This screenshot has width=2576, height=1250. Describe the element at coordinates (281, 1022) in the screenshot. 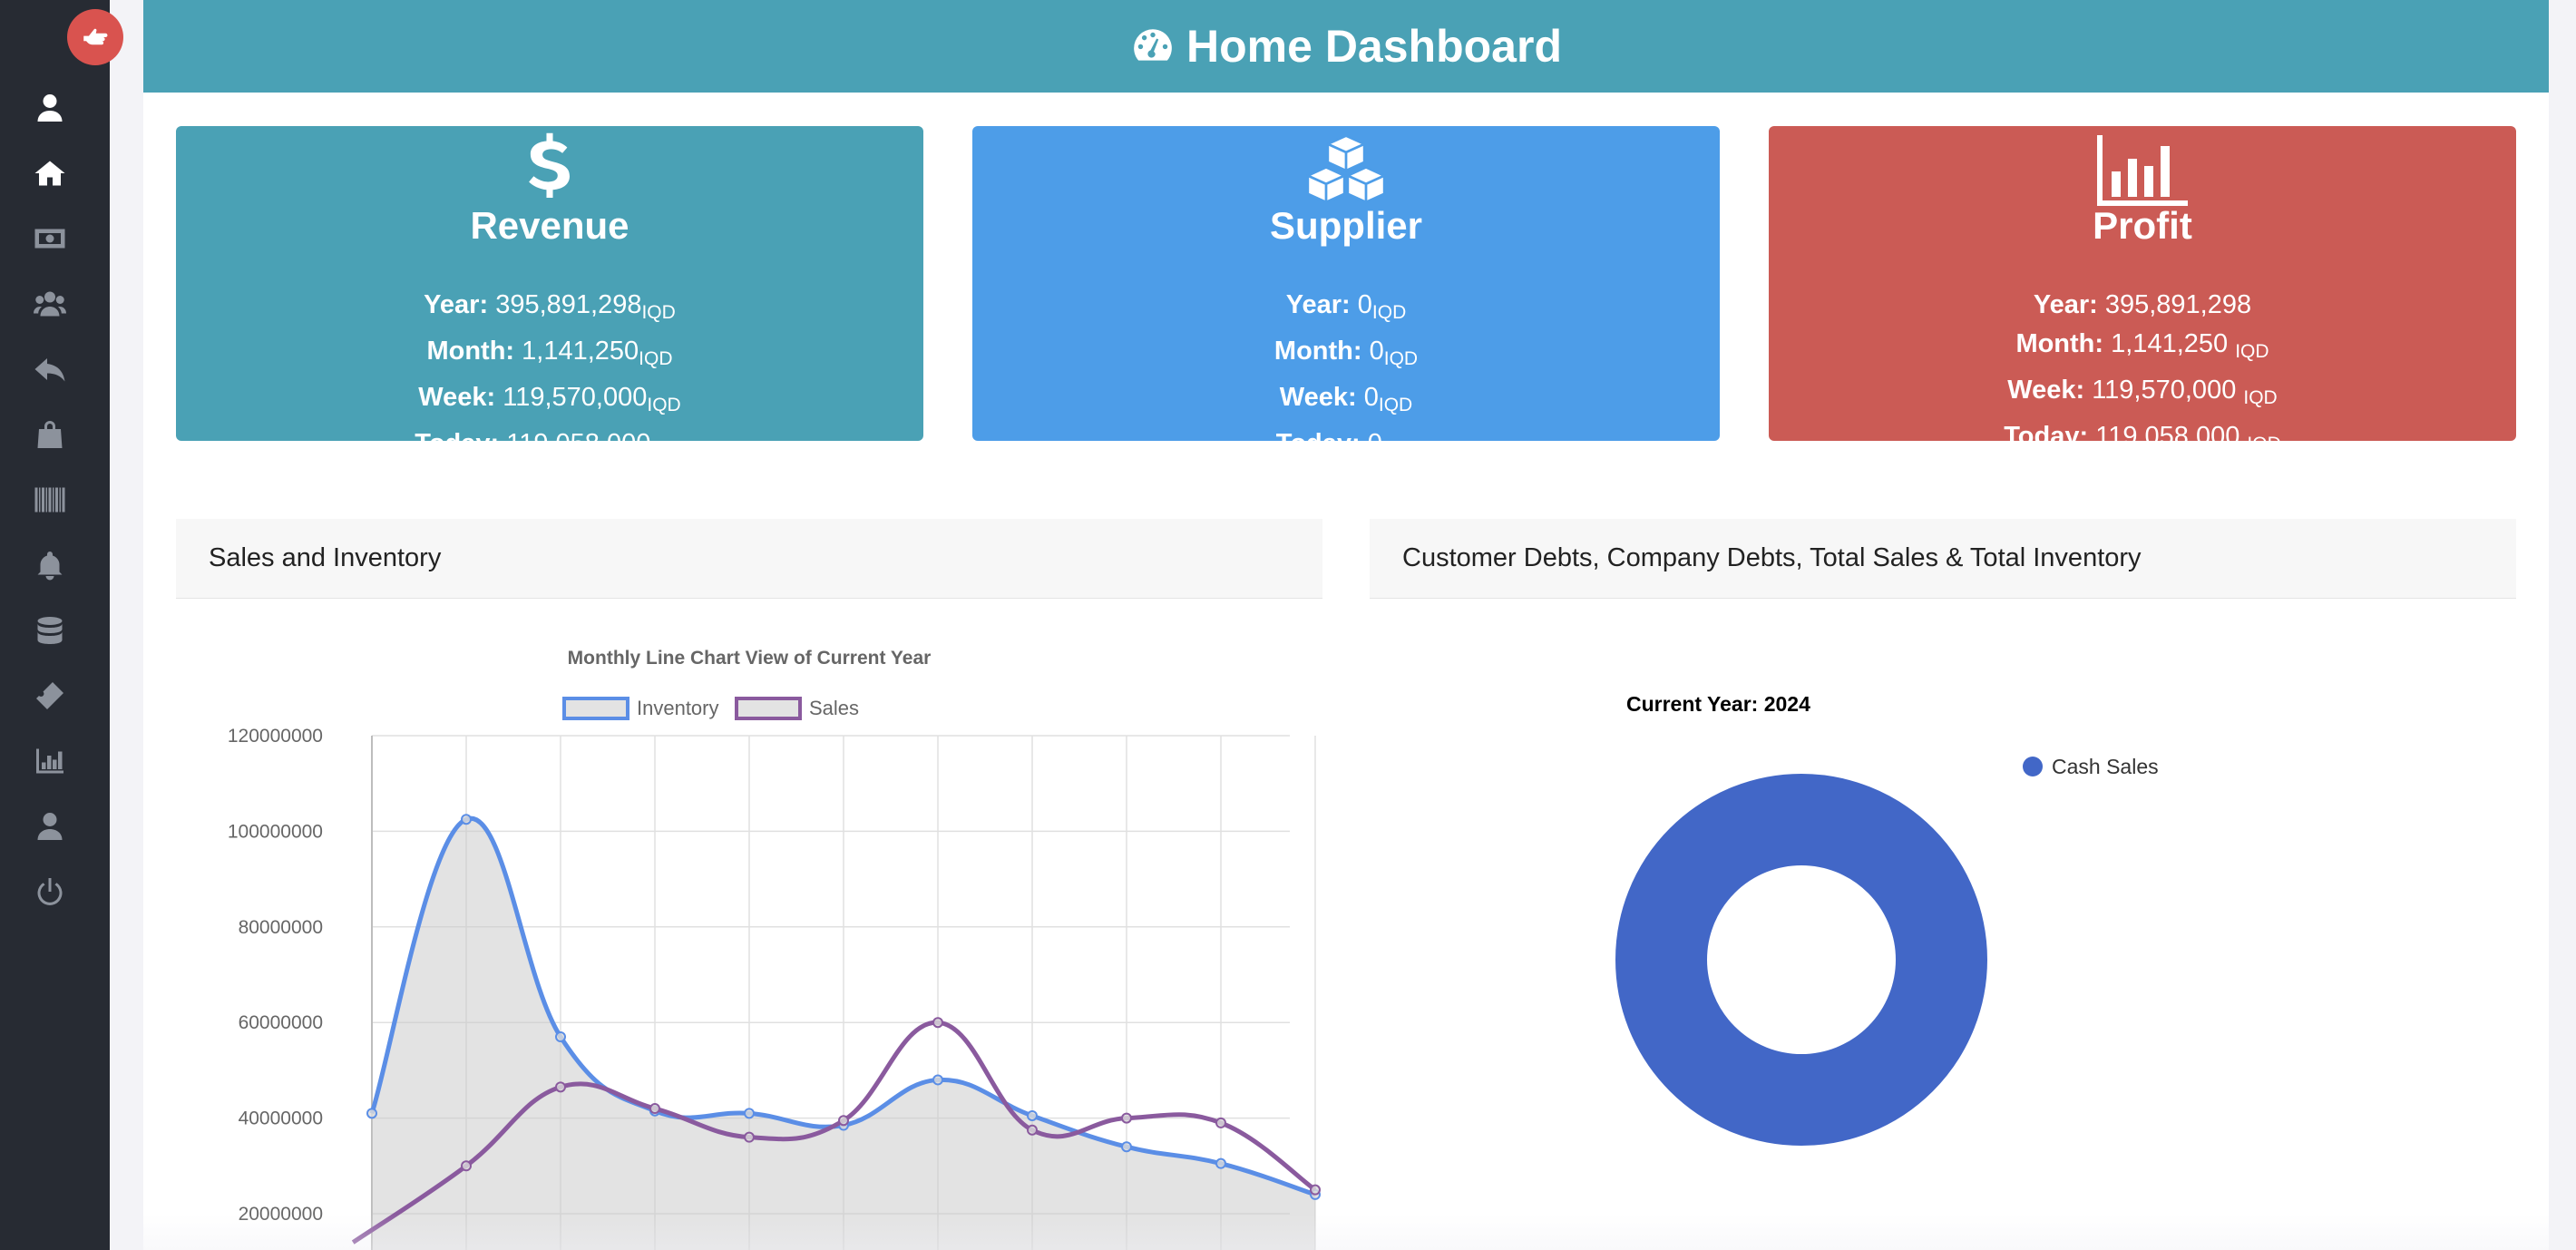

I see `y-tick-label: 60000000` at that location.